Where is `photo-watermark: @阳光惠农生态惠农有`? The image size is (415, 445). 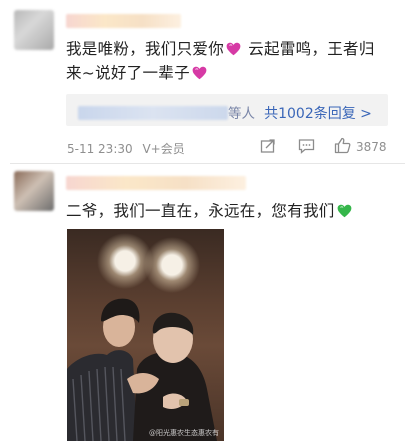
photo-watermark: @阳光惠农生态惠农有 is located at coordinates (184, 433).